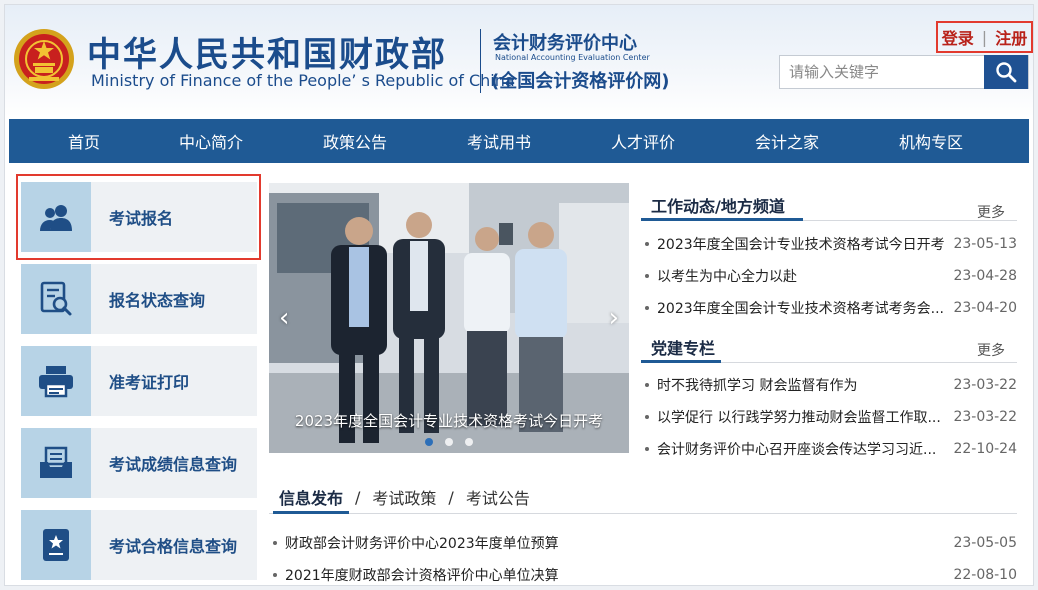 Image resolution: width=1038 pixels, height=590 pixels. Describe the element at coordinates (173, 546) in the screenshot. I see `sidebar-item-label: 考试合格信息查询` at that location.